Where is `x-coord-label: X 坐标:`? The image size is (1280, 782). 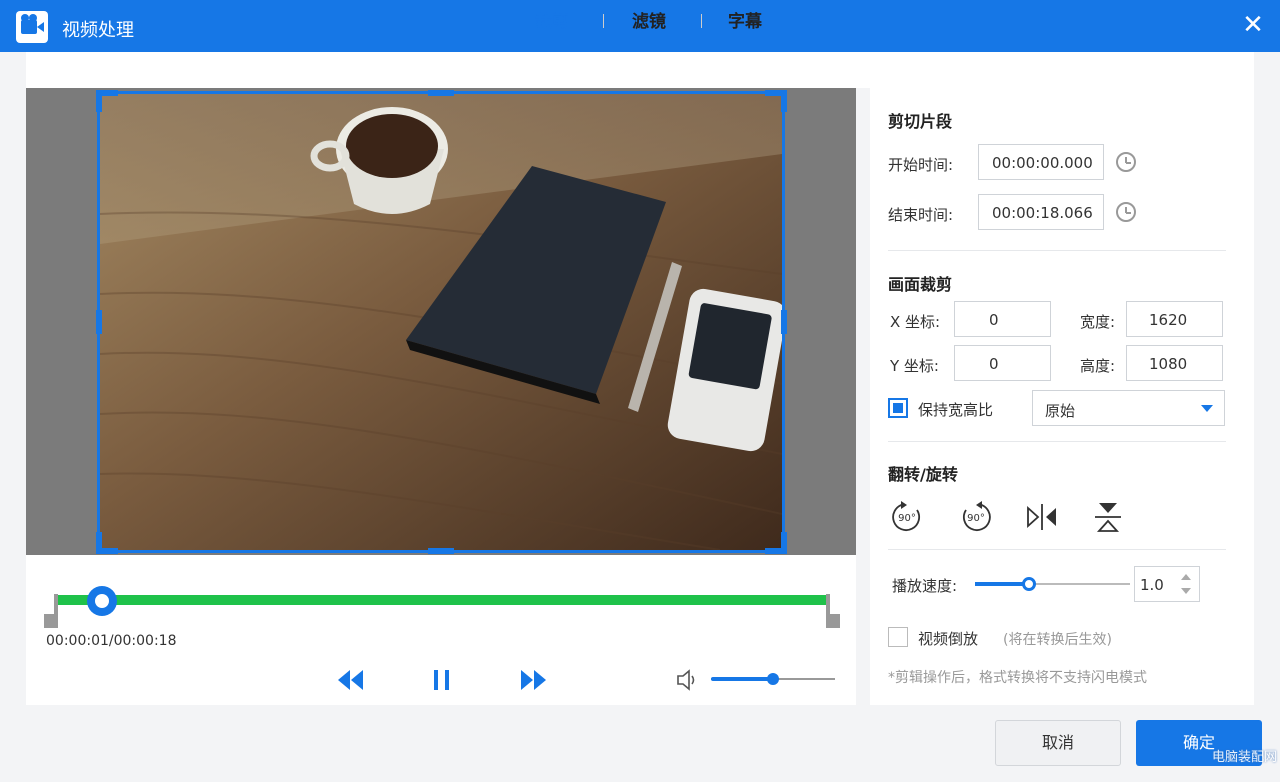
x-coord-label: X 坐标: is located at coordinates (915, 322).